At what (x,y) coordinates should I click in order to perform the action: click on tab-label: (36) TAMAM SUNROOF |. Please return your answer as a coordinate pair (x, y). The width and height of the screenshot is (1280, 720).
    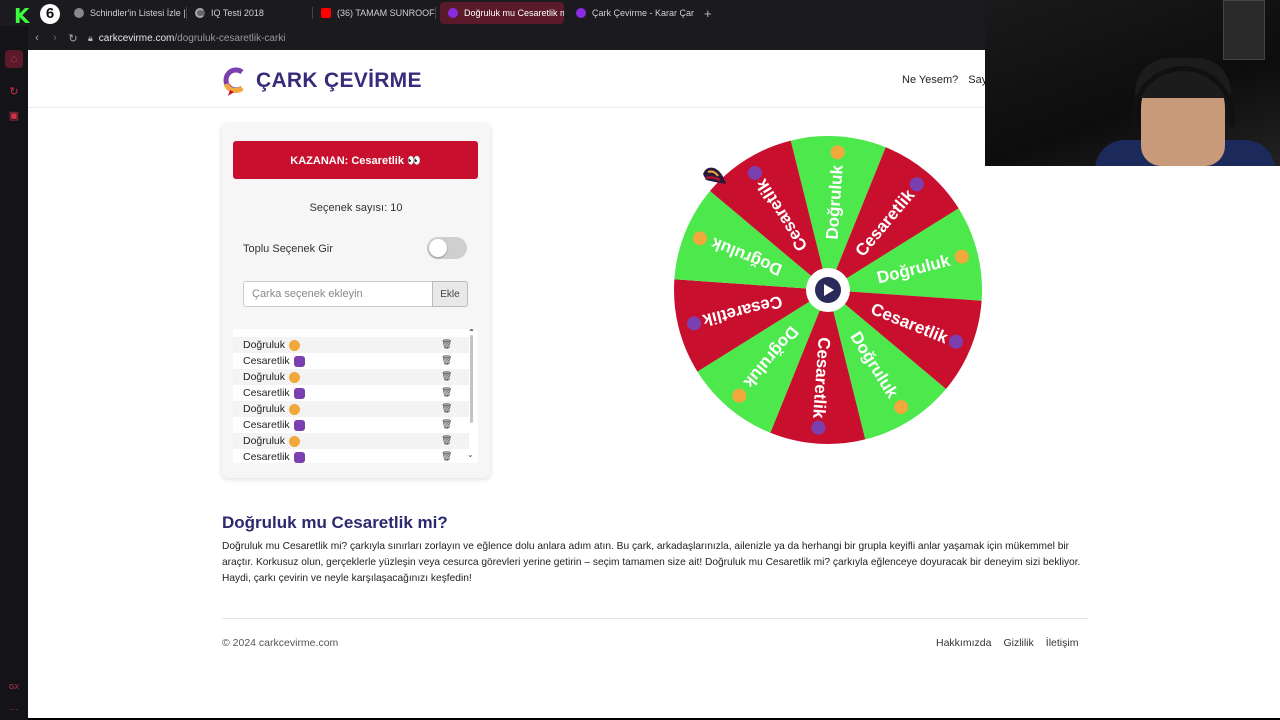
    Looking at the image, I should click on (386, 13).